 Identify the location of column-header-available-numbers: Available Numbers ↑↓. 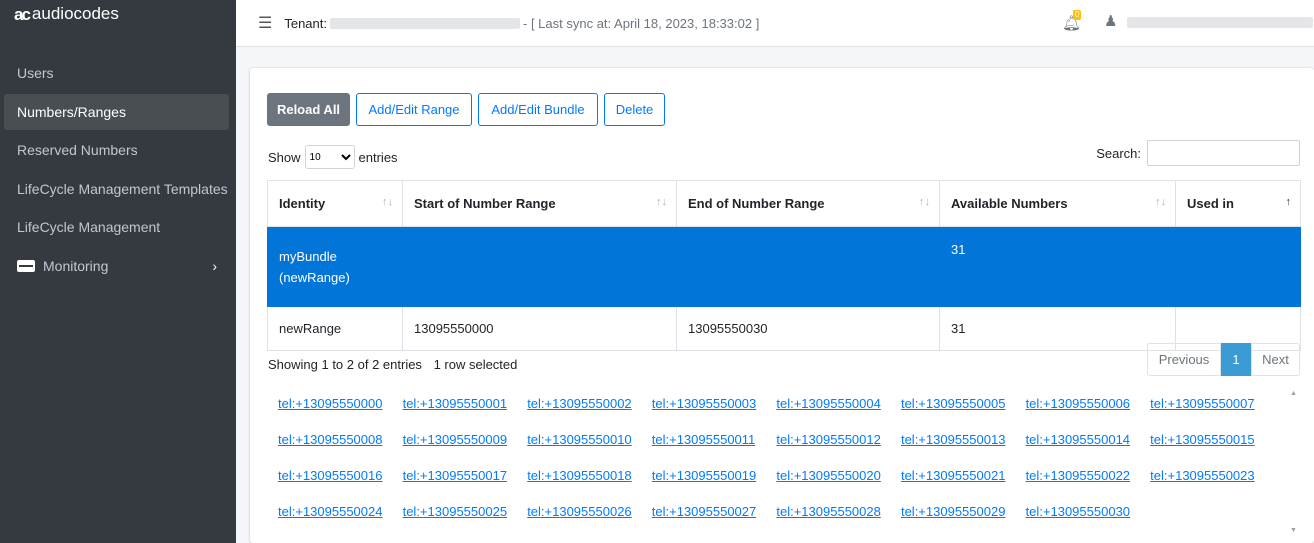
(1057, 203).